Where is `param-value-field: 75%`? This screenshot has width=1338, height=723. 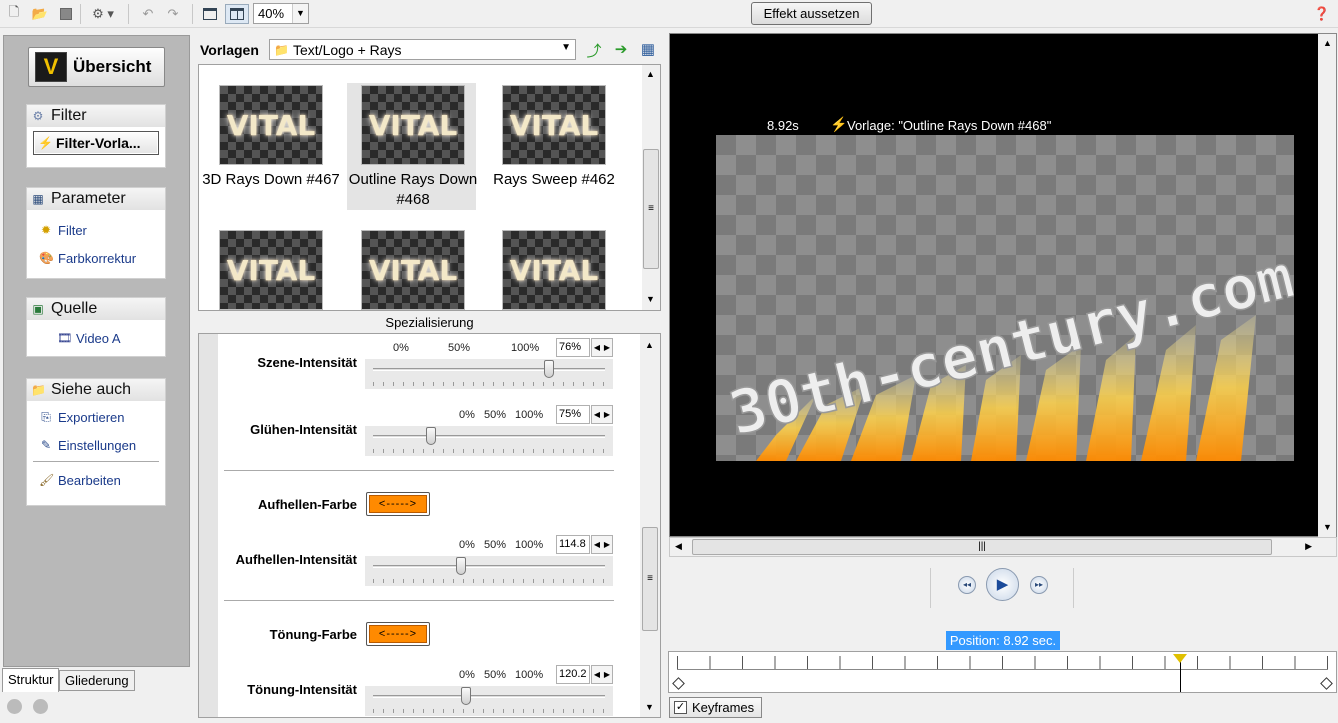 param-value-field: 75% is located at coordinates (573, 414).